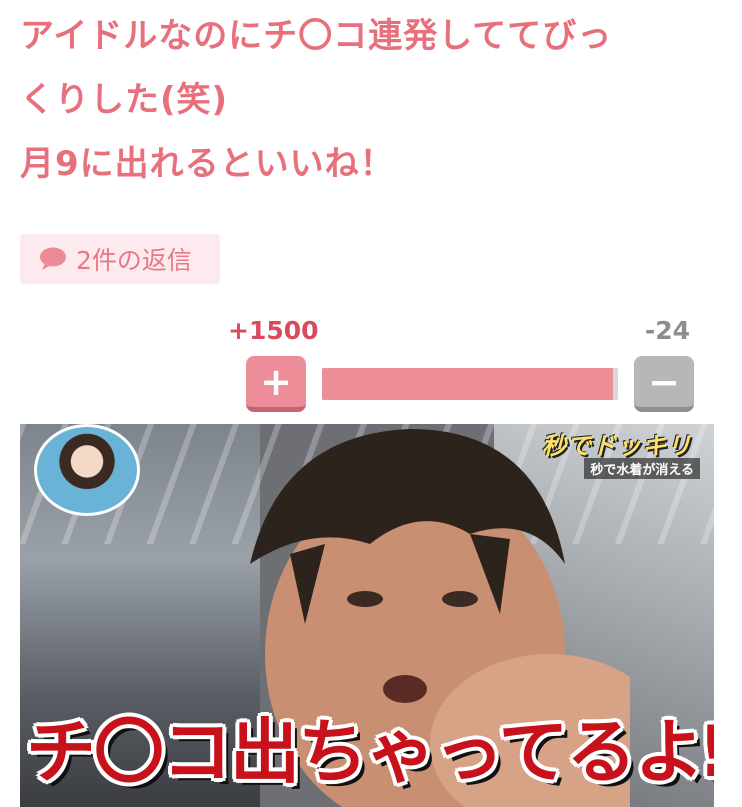  What do you see at coordinates (207, 164) in the screenshot?
I see `comment-line: 月9に出れるといいね！` at bounding box center [207, 164].